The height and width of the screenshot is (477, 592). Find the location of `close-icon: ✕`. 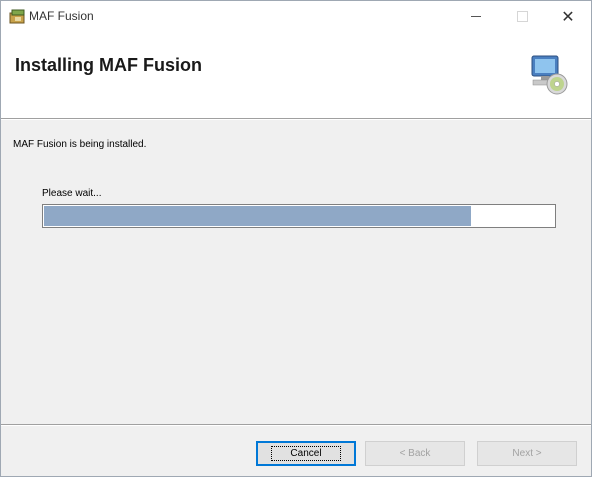

close-icon: ✕ is located at coordinates (568, 16).